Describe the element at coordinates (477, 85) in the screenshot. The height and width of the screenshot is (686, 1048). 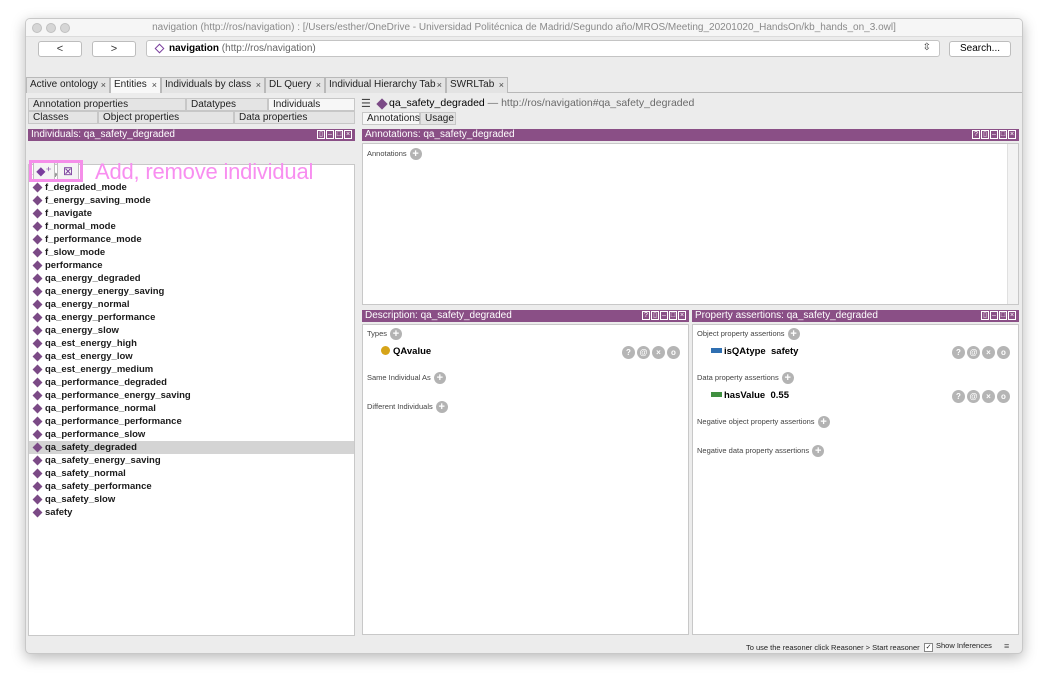
I see `tab-swrltab: SWRLTab ×` at that location.